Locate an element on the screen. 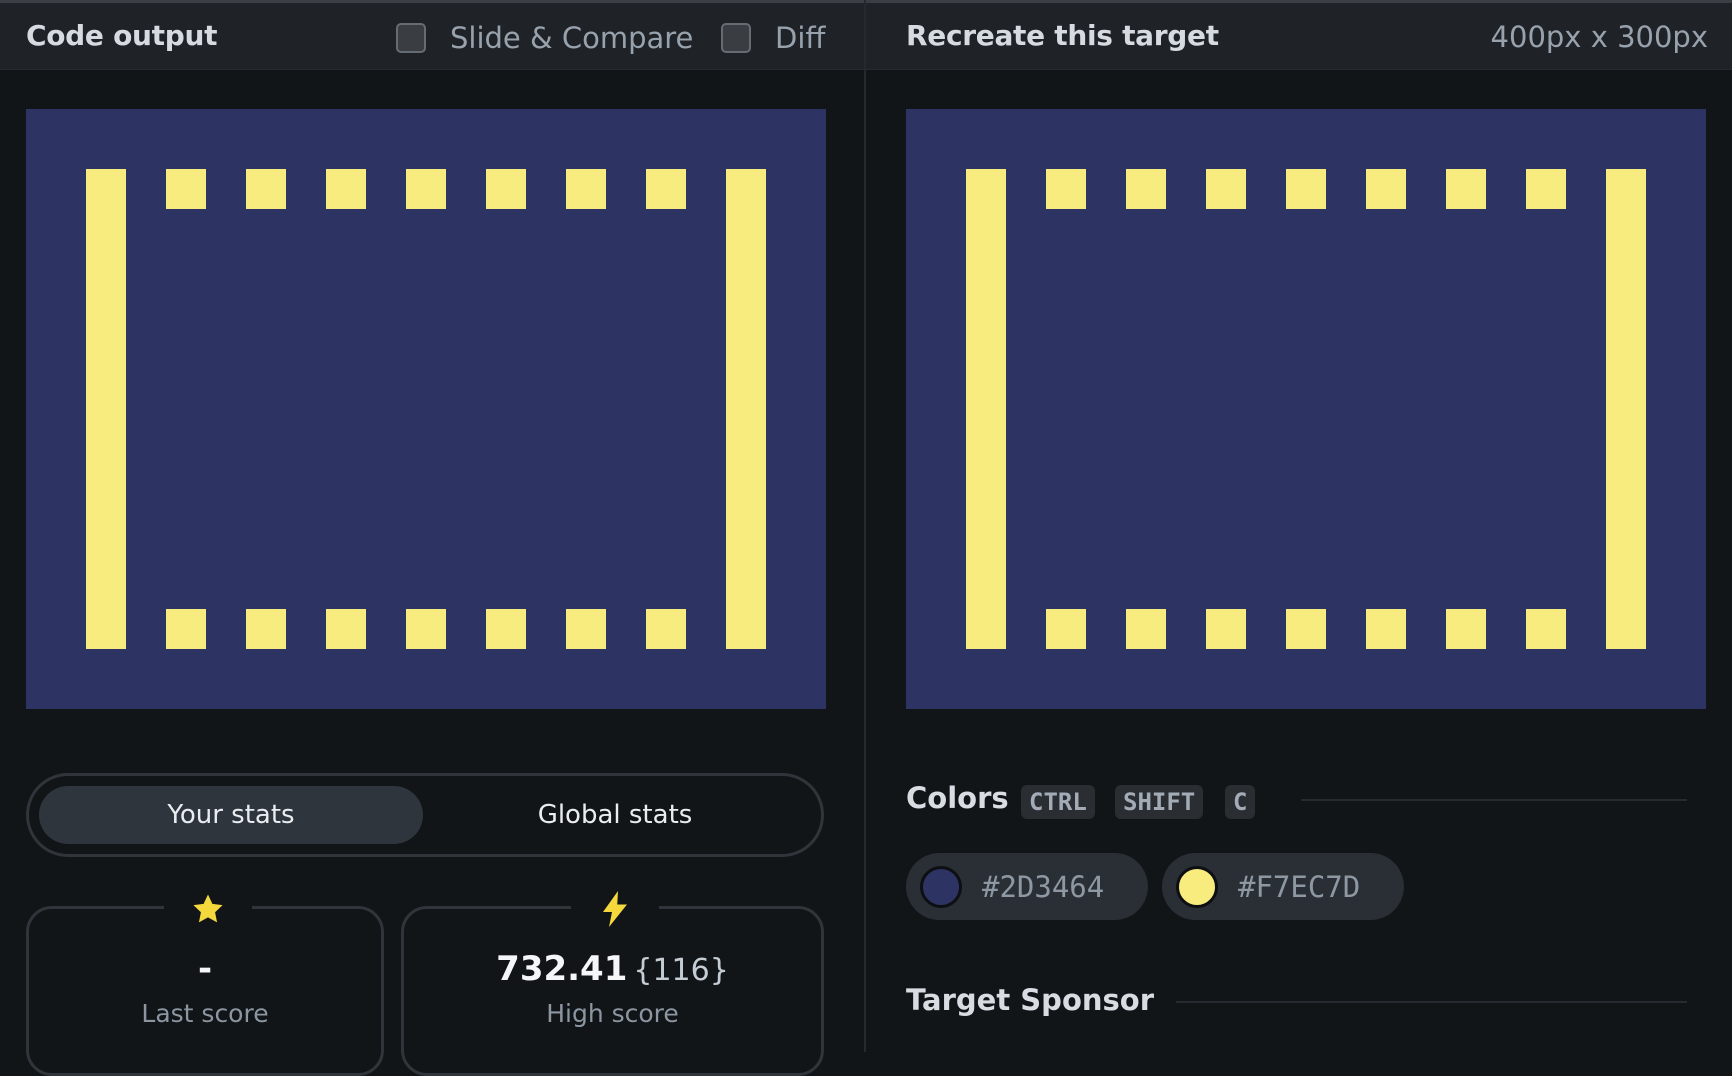 This screenshot has width=1732, height=1076. code-output-title: Code output is located at coordinates (122, 35).